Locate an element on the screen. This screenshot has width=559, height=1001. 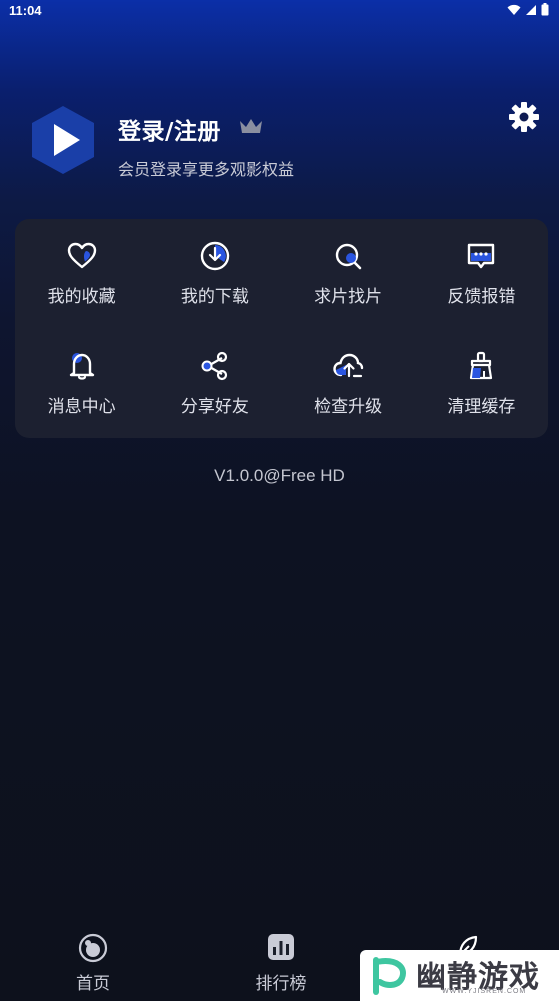
heart-icon is located at coordinates (81, 256).